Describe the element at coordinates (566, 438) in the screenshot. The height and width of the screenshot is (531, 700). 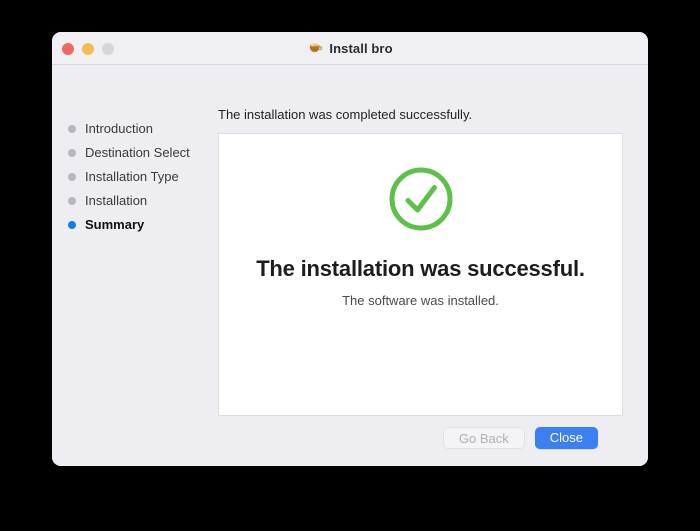
I see `close-button: Close` at that location.